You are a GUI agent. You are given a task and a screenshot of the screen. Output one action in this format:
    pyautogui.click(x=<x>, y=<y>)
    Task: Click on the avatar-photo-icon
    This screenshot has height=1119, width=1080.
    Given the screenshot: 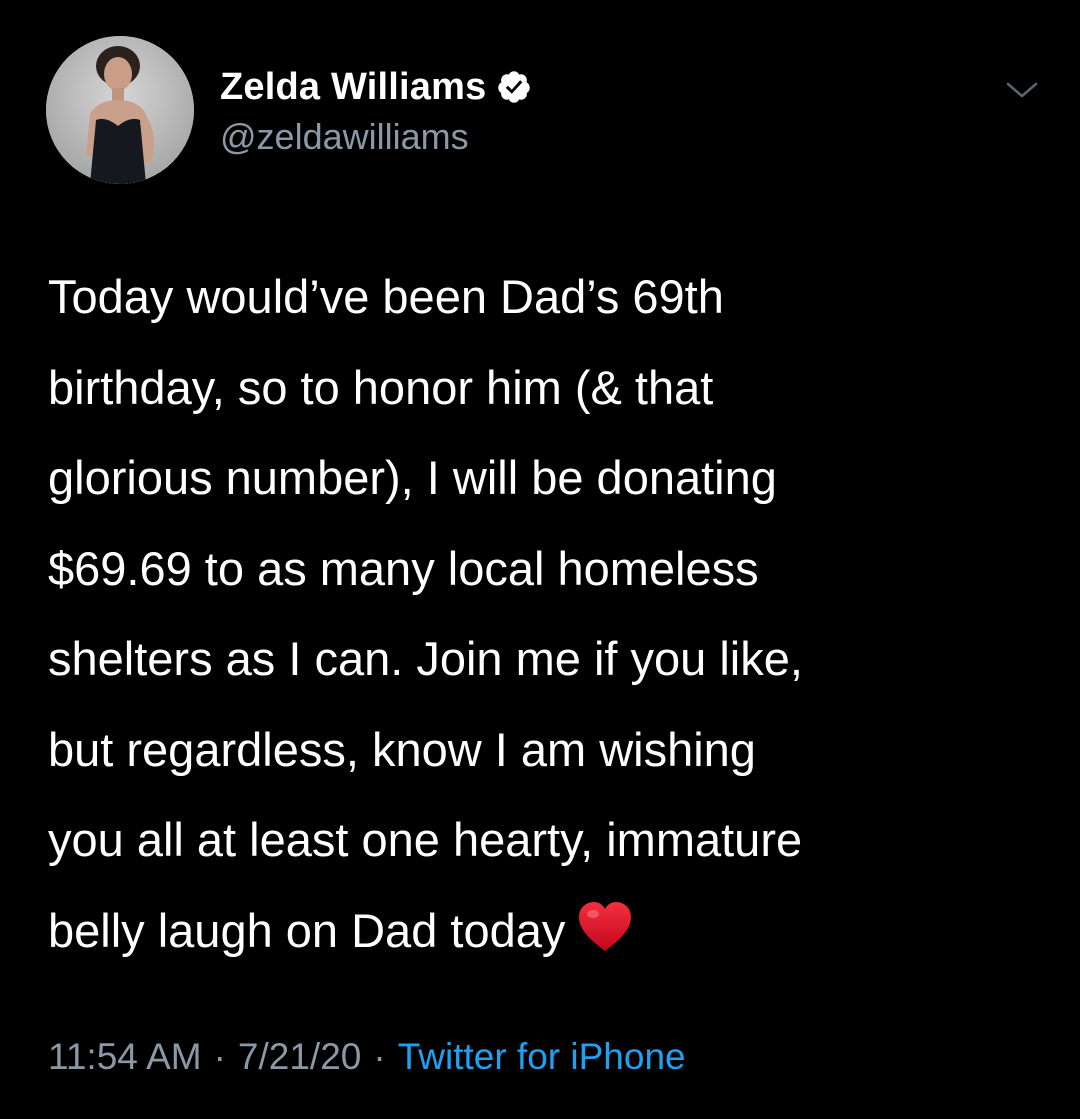 What is the action you would take?
    pyautogui.click(x=120, y=110)
    